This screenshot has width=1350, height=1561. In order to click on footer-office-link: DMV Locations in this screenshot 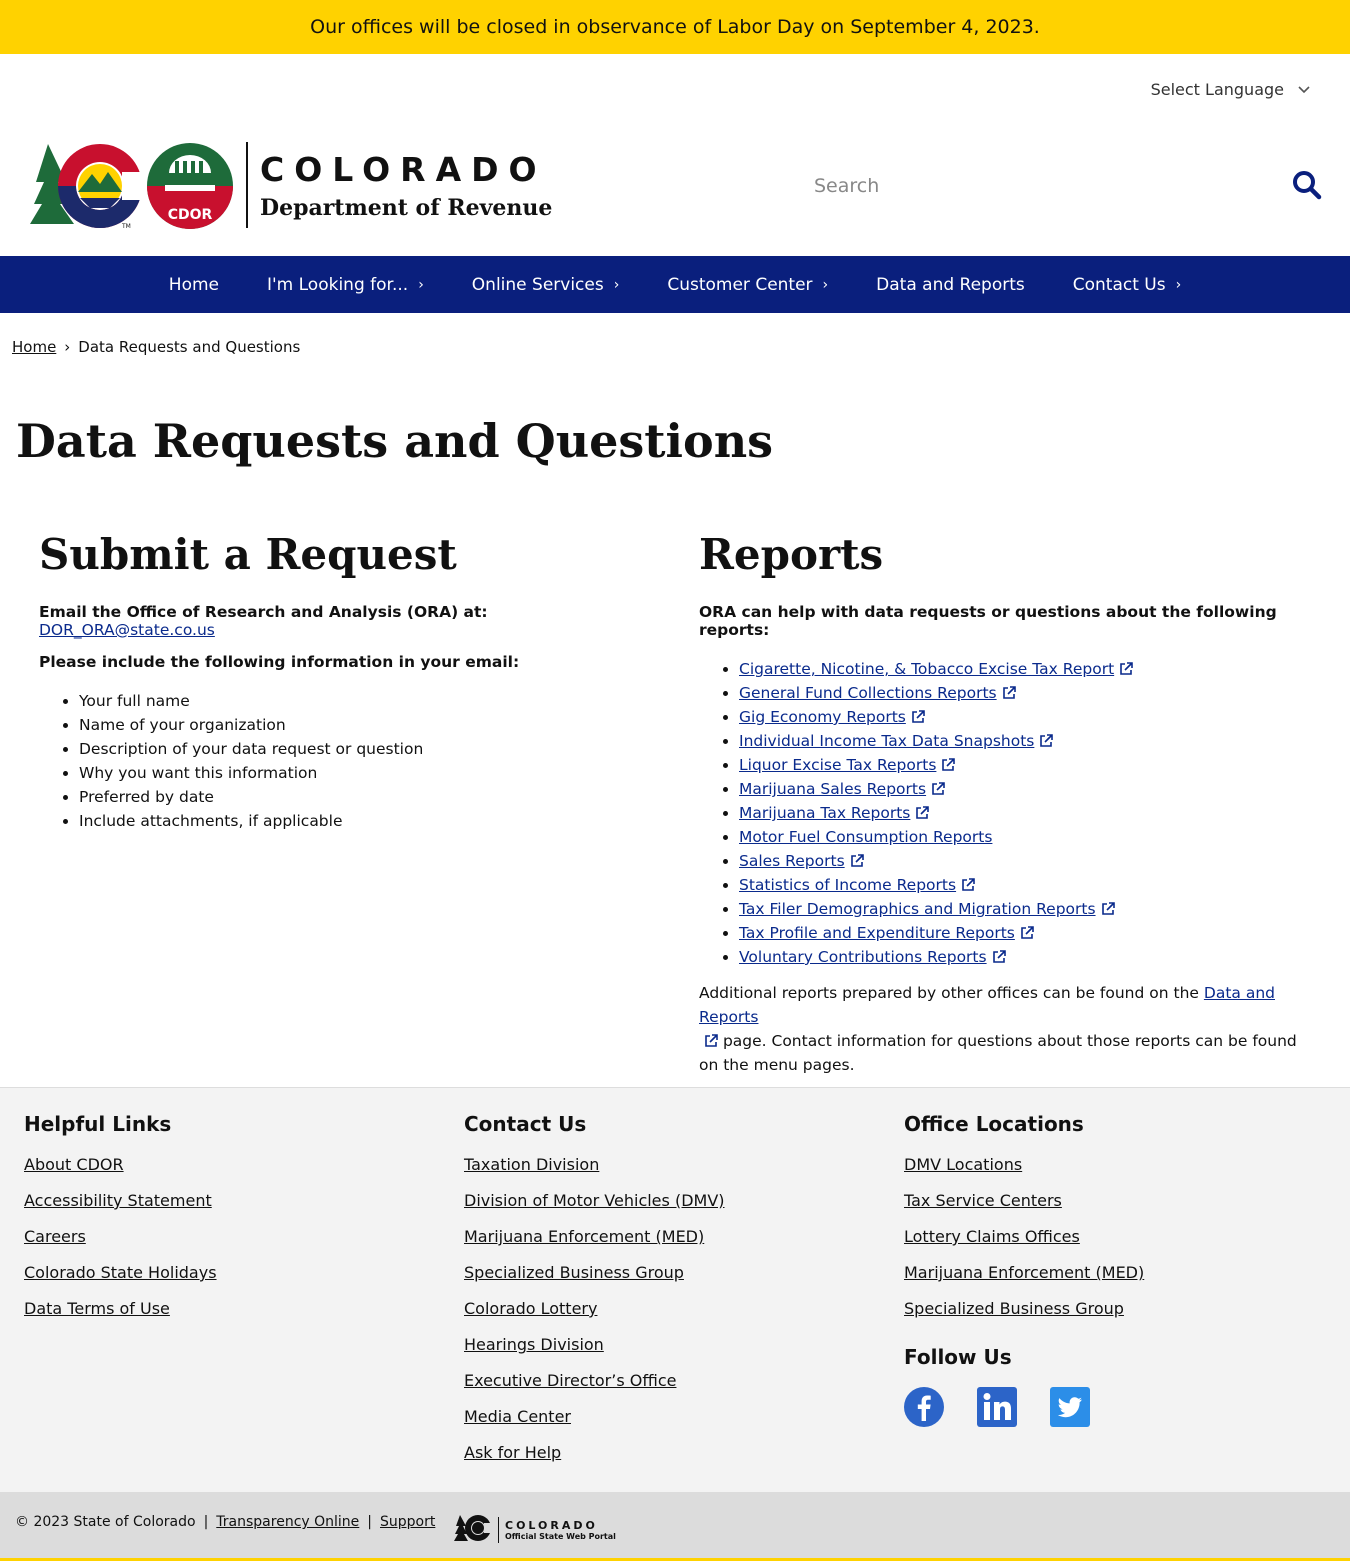, I will do `click(1024, 1164)`.